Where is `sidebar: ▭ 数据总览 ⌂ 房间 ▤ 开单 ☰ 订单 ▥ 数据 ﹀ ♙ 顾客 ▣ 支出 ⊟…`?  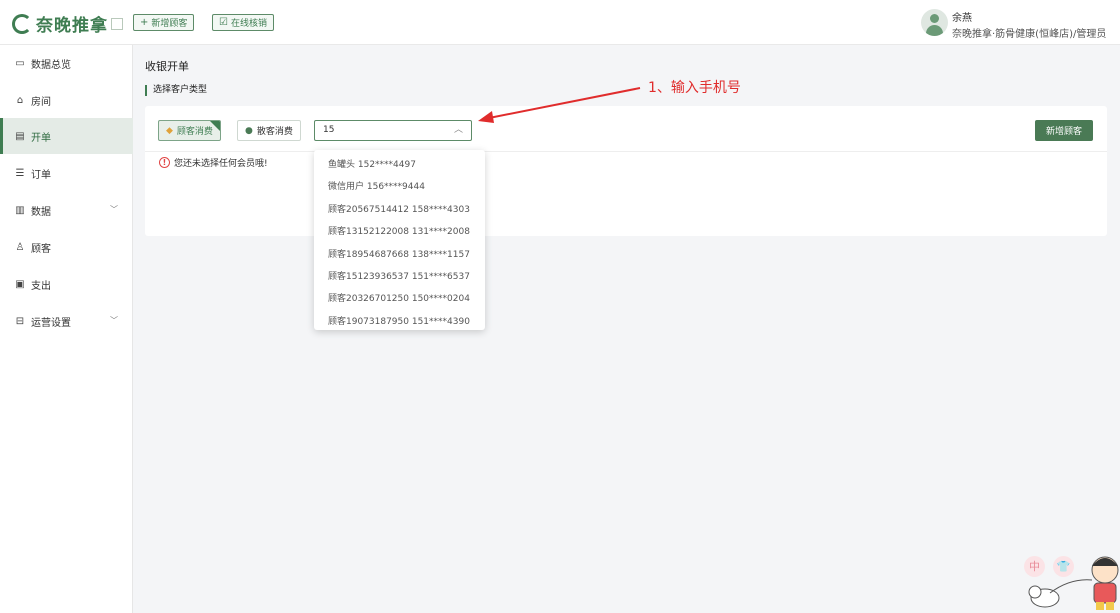
sidebar: ▭ 数据总览 ⌂ 房间 ▤ 开单 ☰ 订单 ▥ 数据 ﹀ ♙ 顾客 ▣ 支出 ⊟… is located at coordinates (66, 329).